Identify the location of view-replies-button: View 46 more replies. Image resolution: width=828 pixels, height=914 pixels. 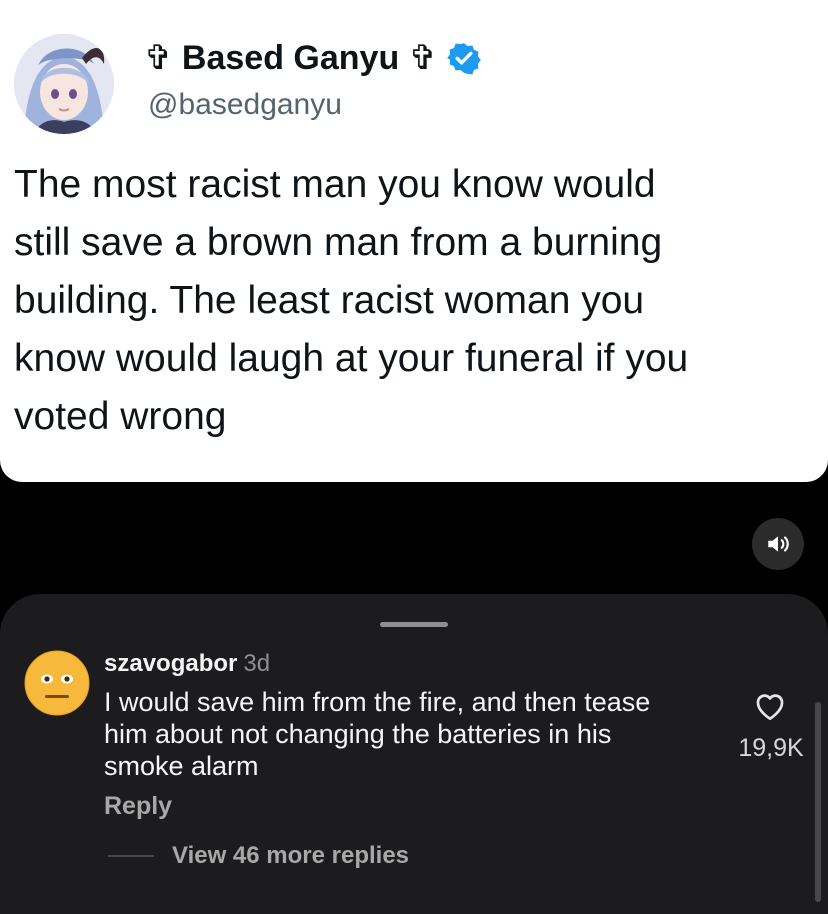
(258, 856).